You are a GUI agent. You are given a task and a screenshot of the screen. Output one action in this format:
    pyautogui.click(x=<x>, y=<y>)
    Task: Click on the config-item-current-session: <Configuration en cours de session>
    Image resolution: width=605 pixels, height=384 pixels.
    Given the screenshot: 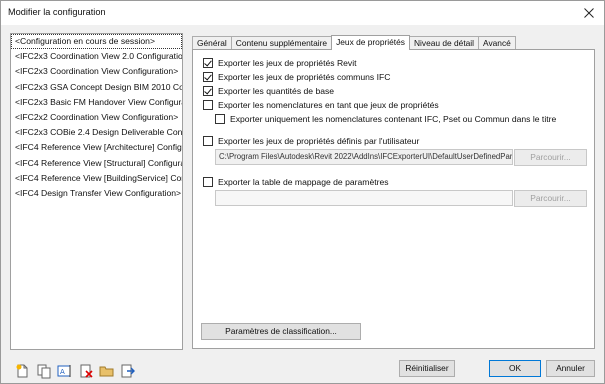 What is the action you would take?
    pyautogui.click(x=96, y=42)
    